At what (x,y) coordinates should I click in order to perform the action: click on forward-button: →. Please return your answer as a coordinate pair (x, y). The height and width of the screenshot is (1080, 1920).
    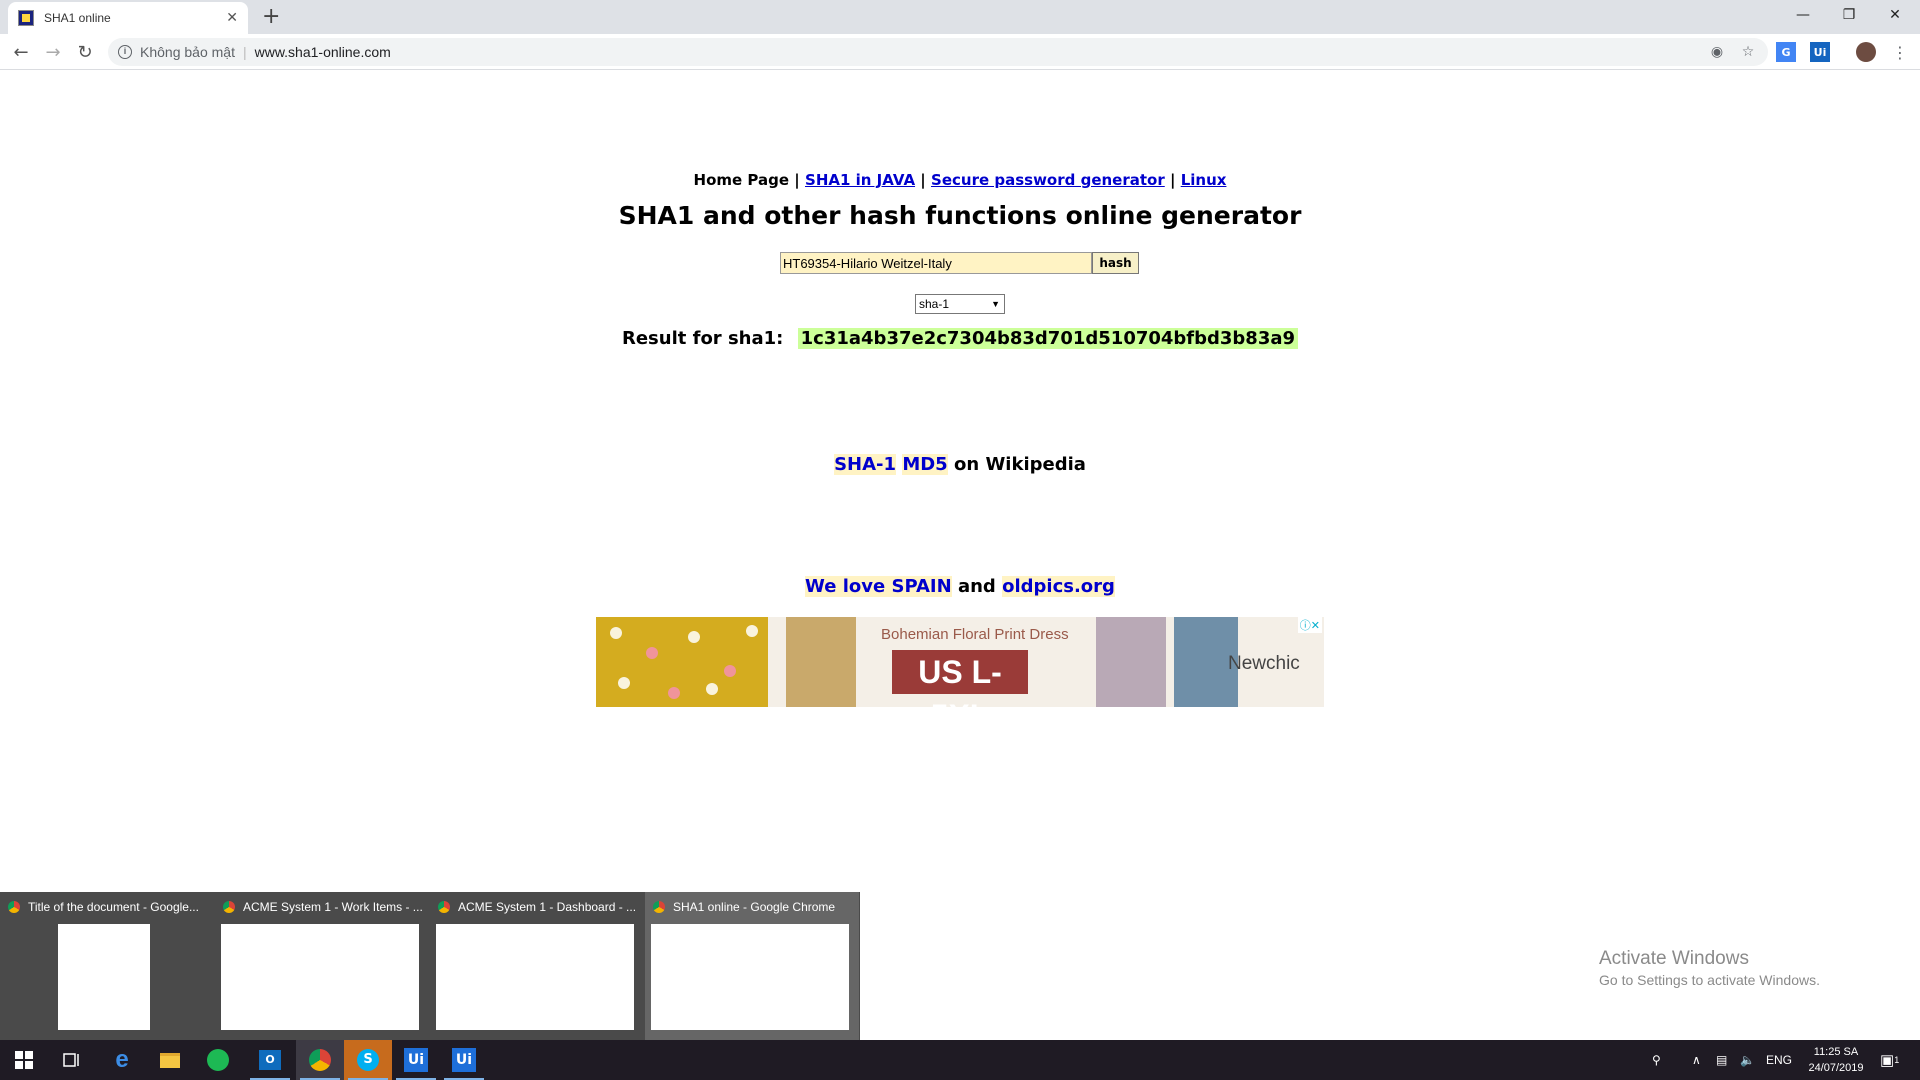
    Looking at the image, I should click on (53, 52).